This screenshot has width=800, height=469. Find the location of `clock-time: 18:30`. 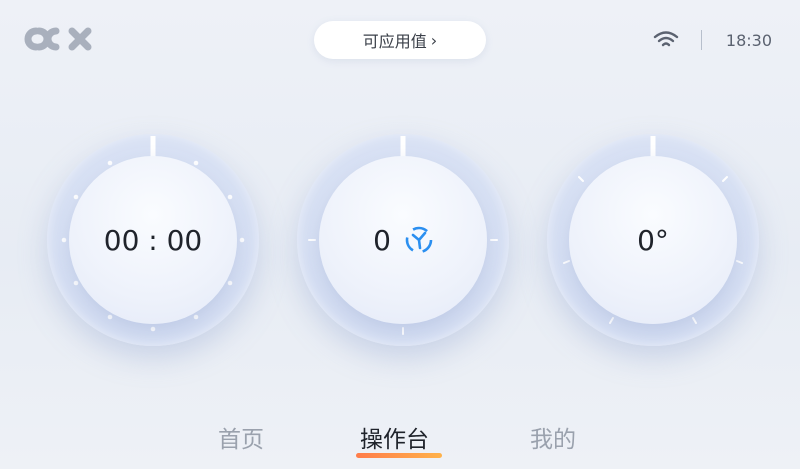

clock-time: 18:30 is located at coordinates (748, 40).